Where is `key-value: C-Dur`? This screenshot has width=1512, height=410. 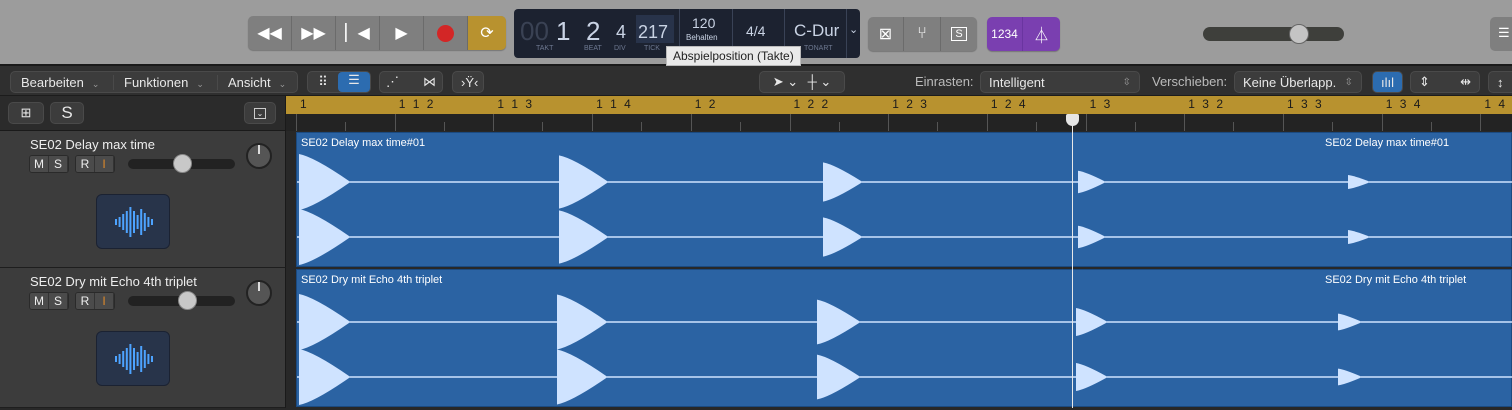
key-value: C-Dur is located at coordinates (816, 31).